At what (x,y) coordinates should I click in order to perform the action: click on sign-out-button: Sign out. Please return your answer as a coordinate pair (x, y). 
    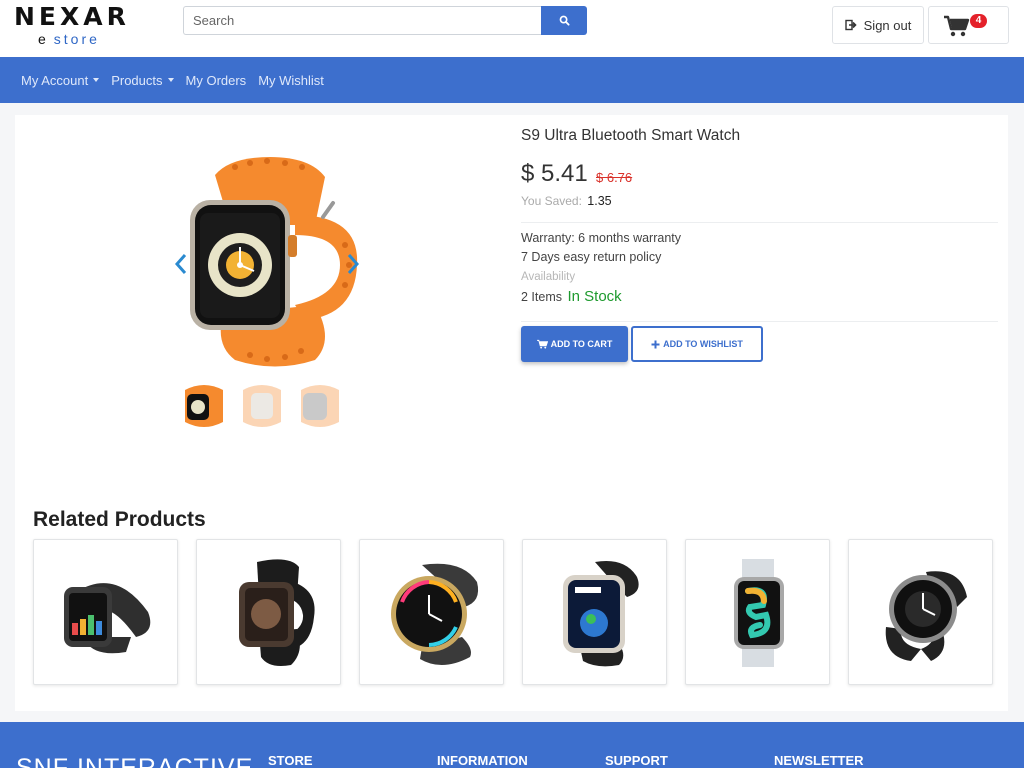
    Looking at the image, I should click on (878, 25).